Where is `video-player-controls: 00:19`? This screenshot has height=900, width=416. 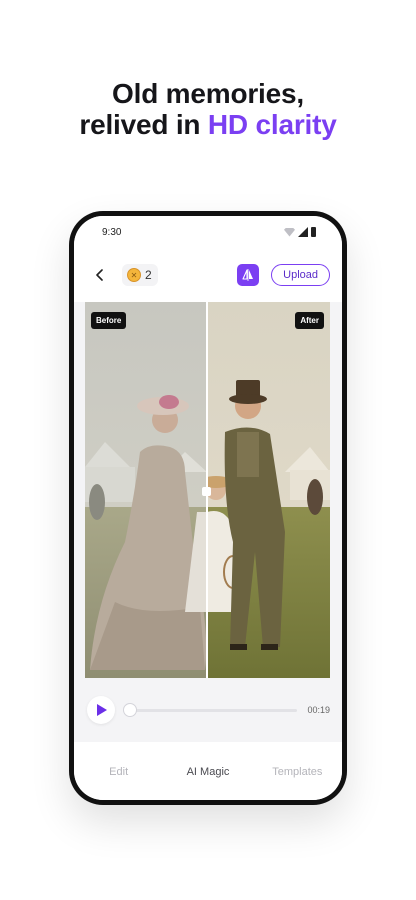 video-player-controls: 00:19 is located at coordinates (208, 710).